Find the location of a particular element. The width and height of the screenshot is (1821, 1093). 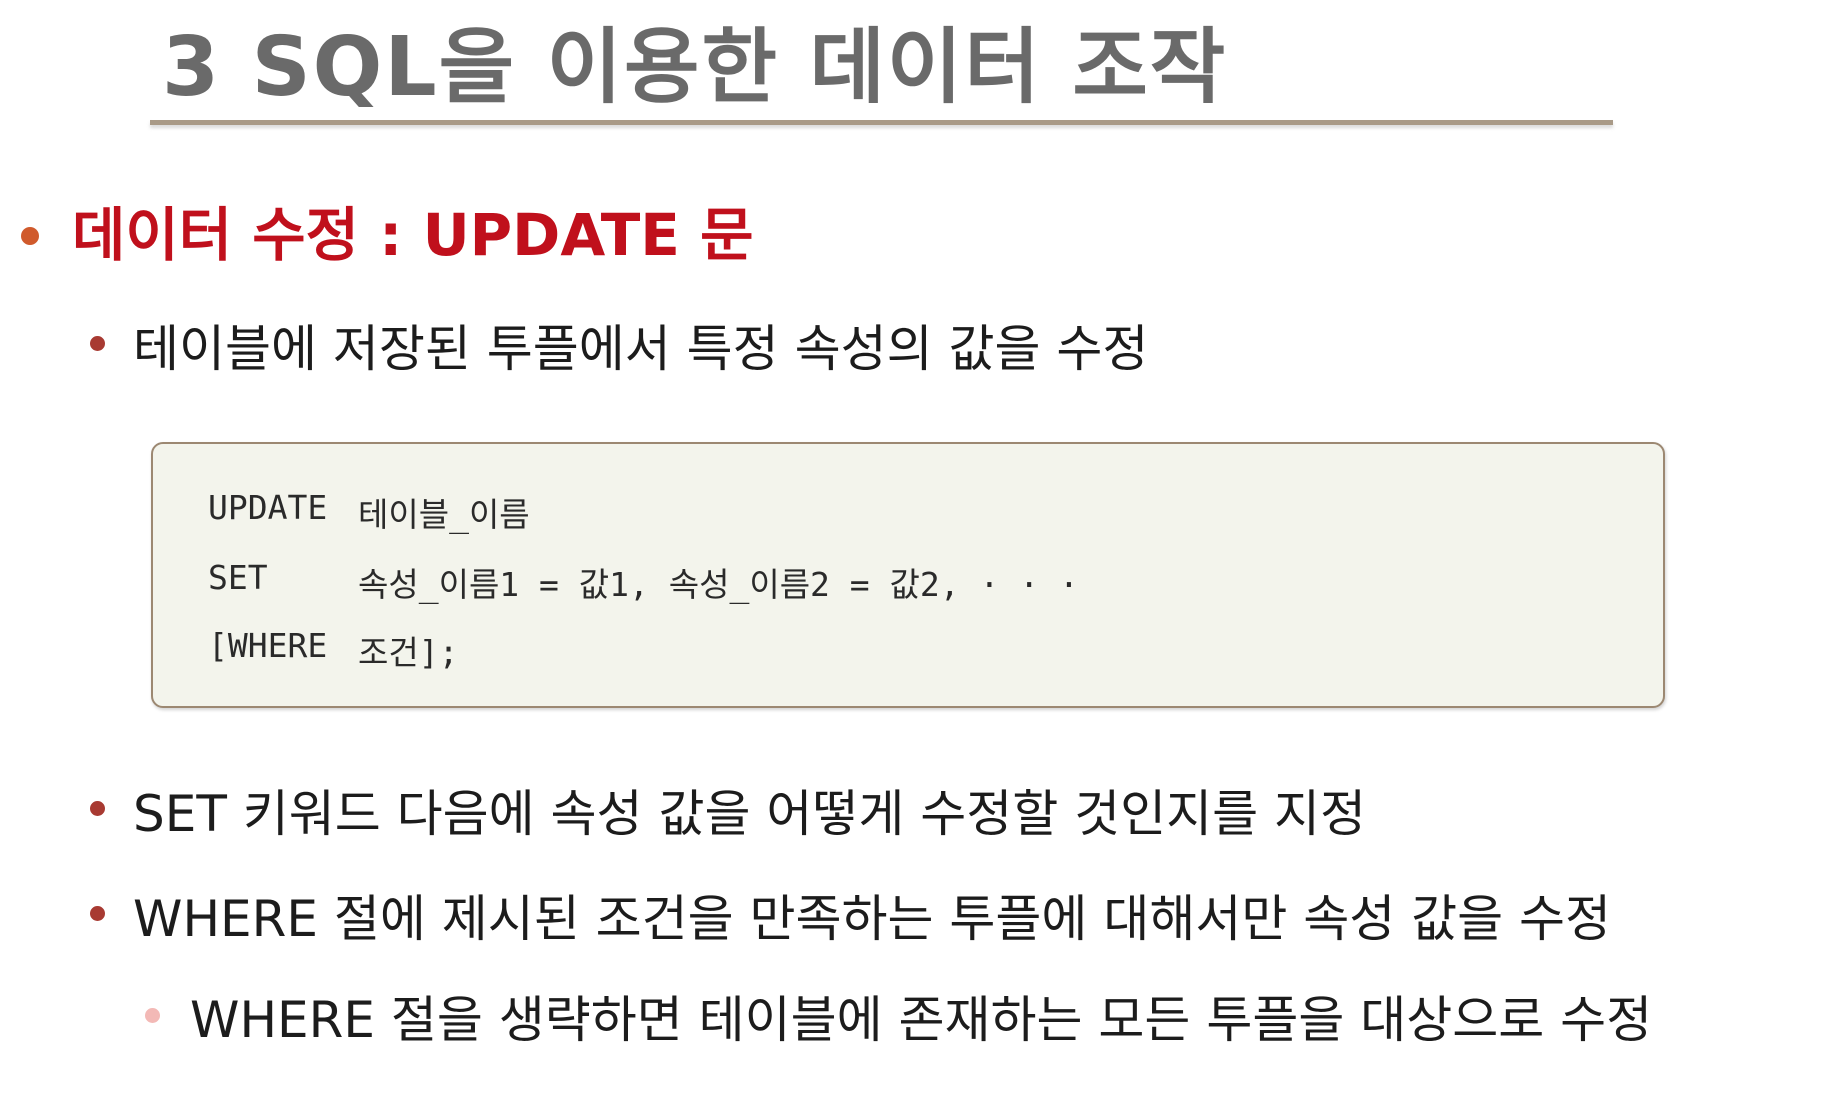

sub-bullet-dot-icon is located at coordinates (152, 1015).